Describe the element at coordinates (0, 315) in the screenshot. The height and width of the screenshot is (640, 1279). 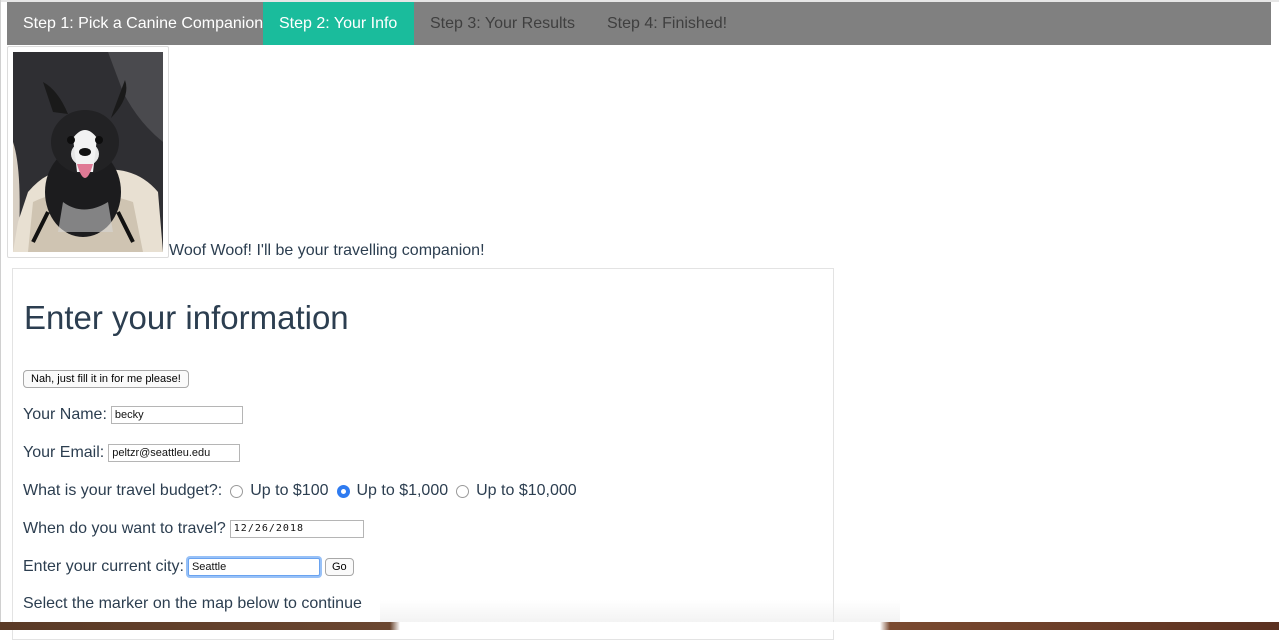
I see `window-left-edge` at that location.